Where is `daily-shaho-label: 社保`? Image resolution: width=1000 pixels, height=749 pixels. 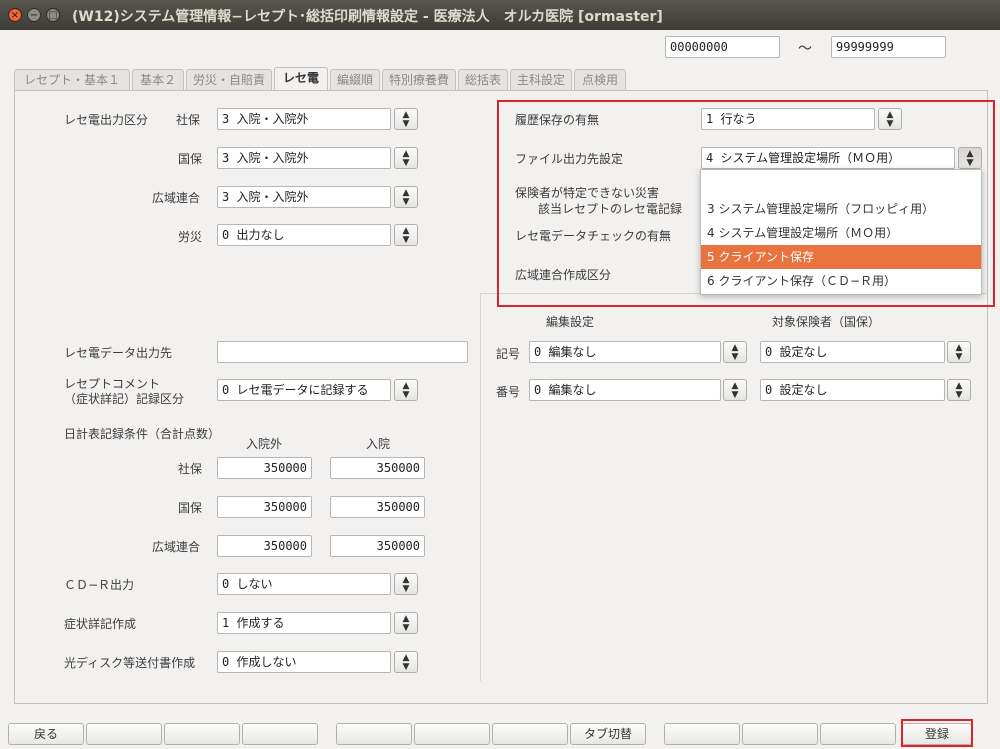
daily-shaho-label: 社保 is located at coordinates (190, 469).